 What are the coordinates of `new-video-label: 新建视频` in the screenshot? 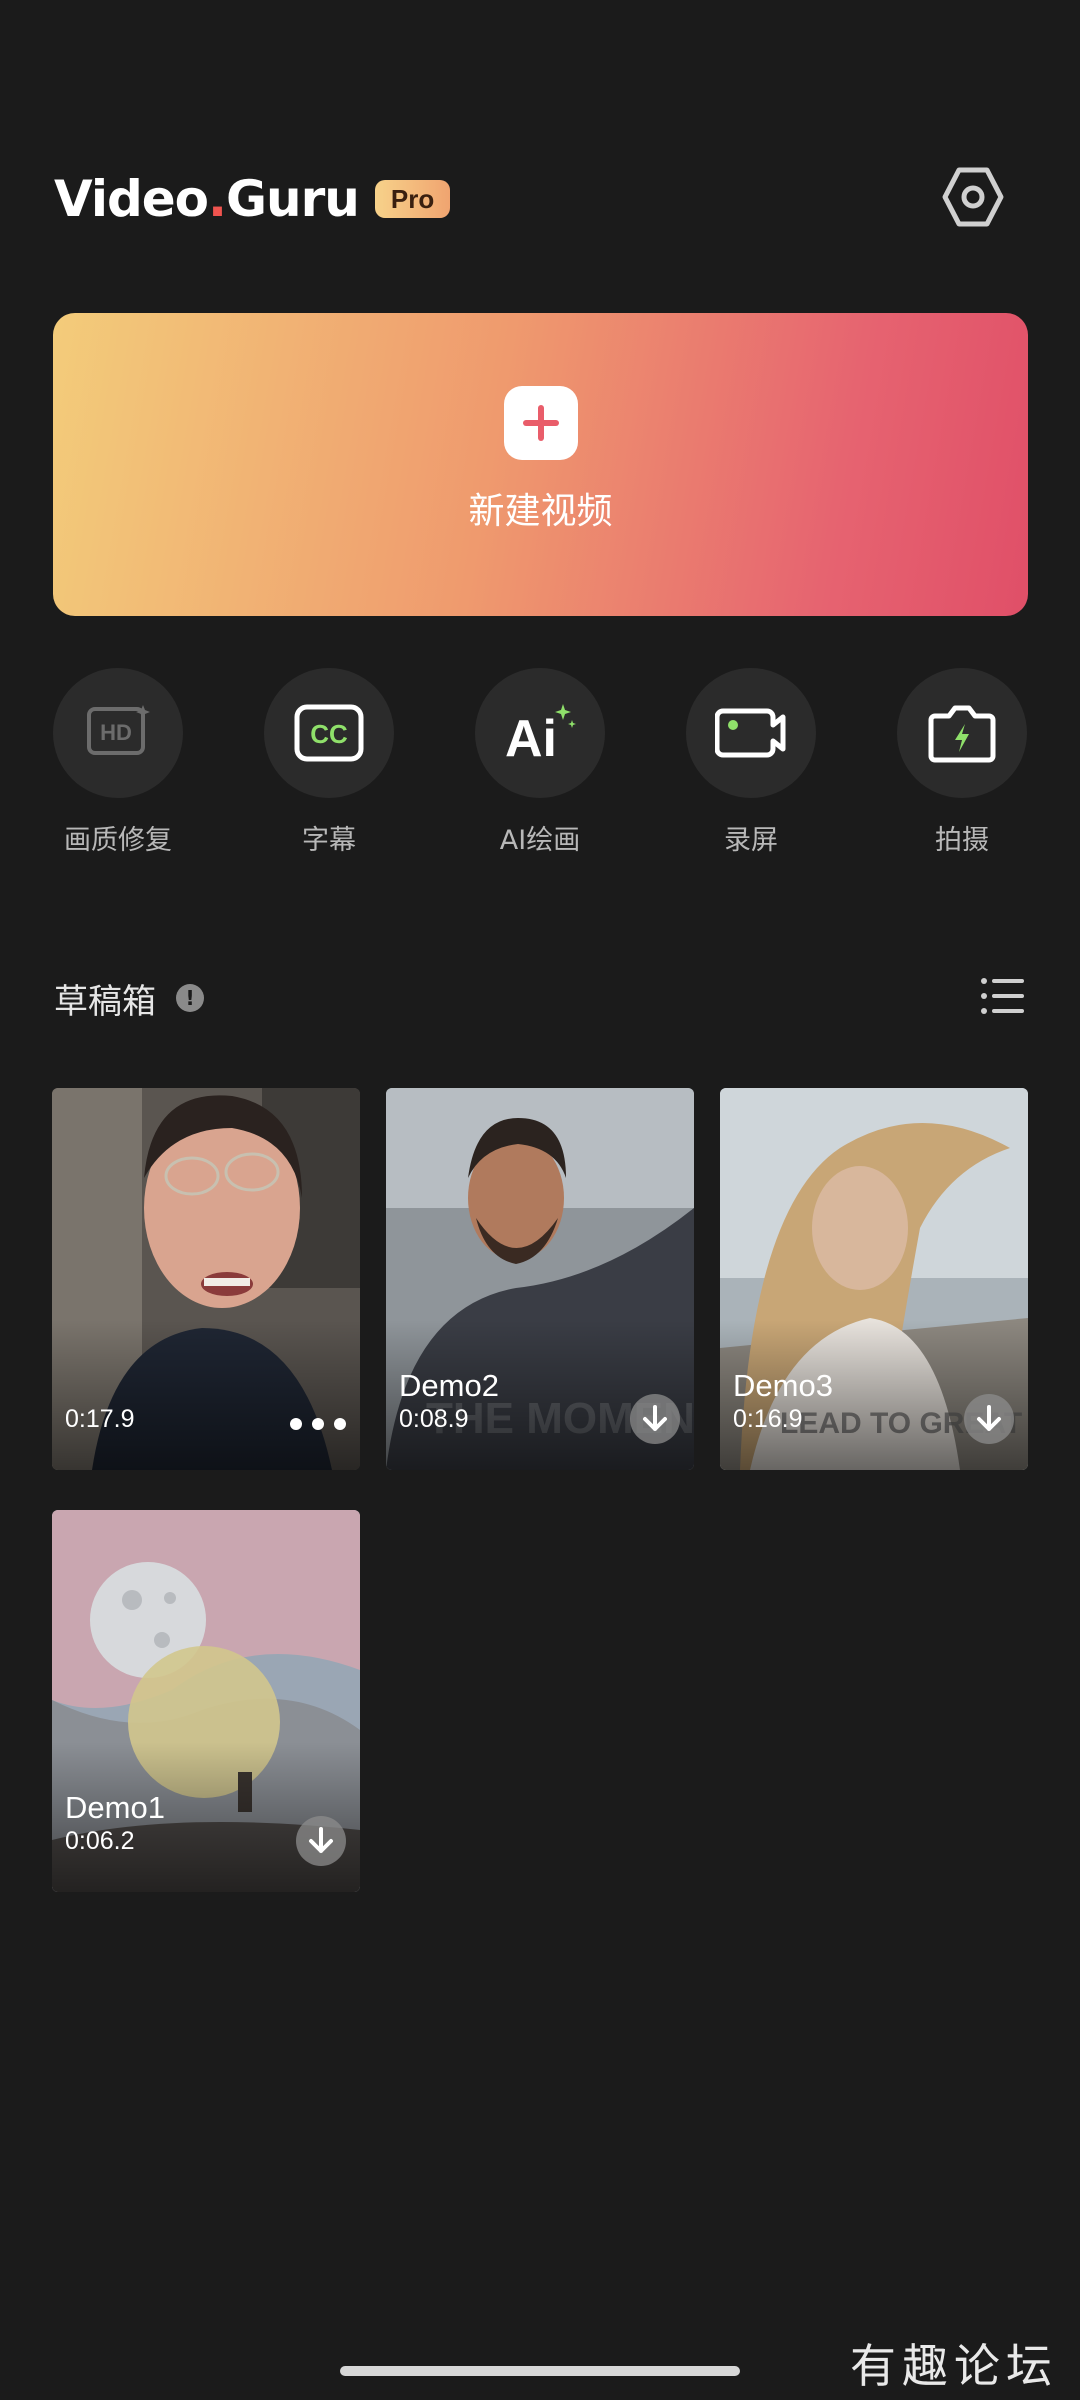 It's located at (540, 511).